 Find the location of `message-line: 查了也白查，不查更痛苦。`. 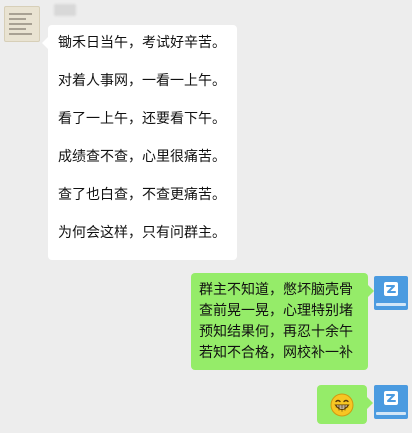

message-line: 查了也白查，不查更痛苦。 is located at coordinates (142, 195).